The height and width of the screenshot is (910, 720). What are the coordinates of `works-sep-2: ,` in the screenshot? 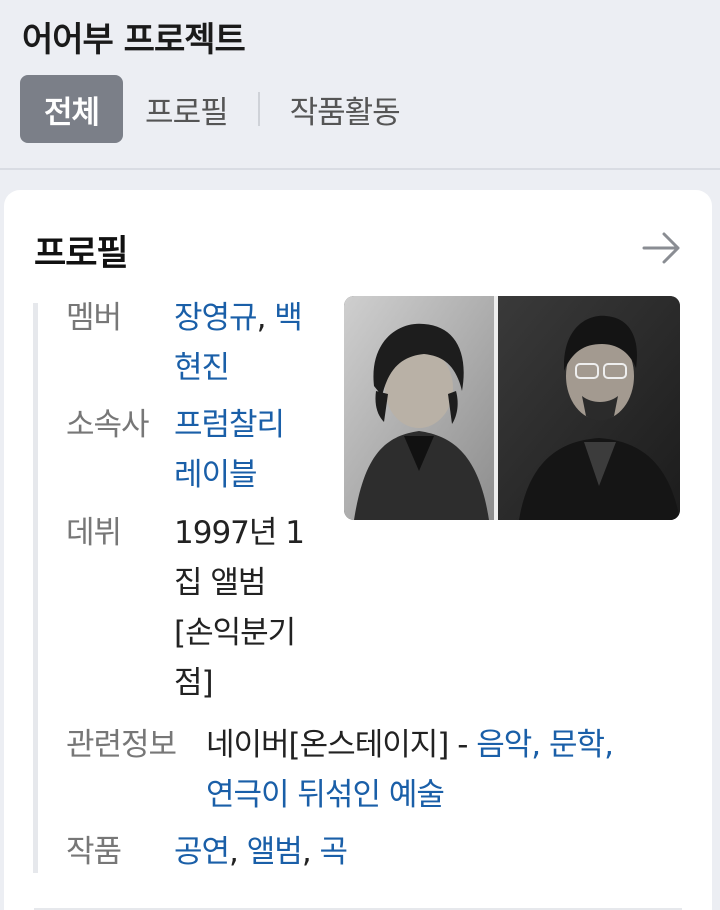 It's located at (310, 852).